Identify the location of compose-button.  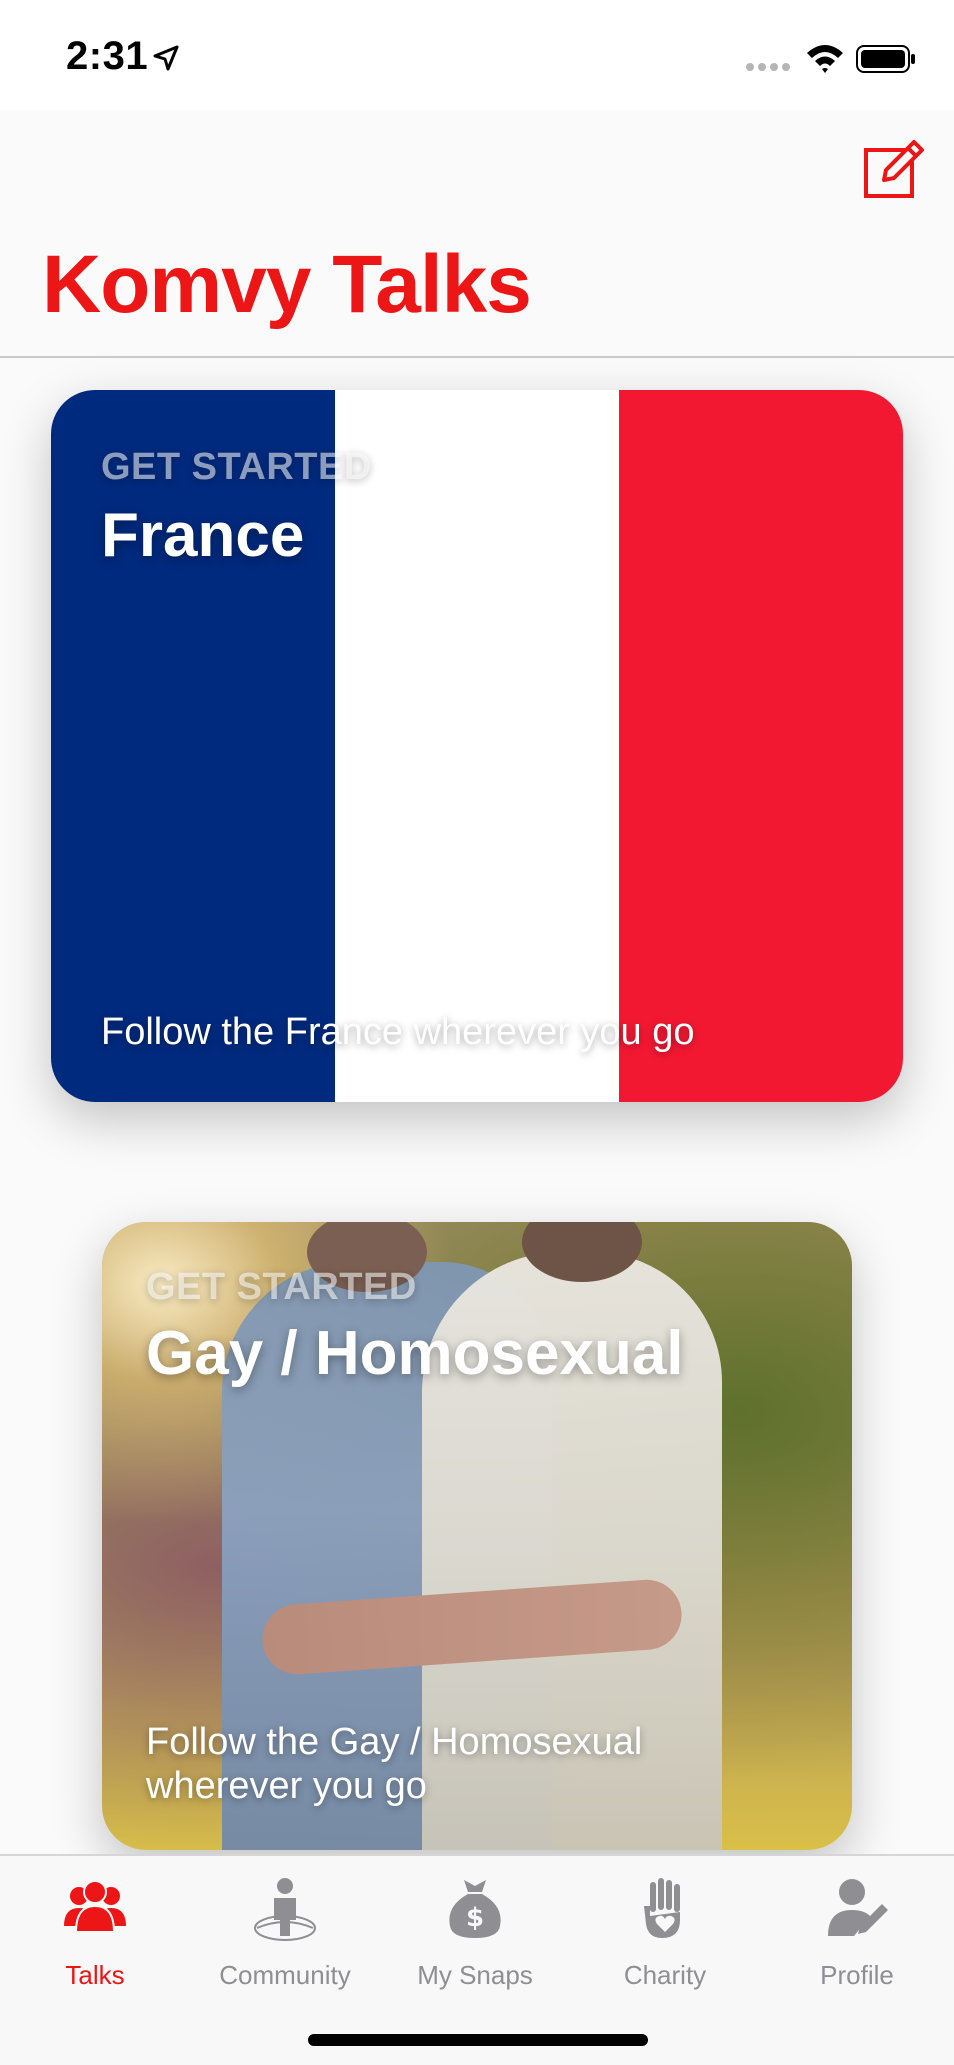
(891, 169).